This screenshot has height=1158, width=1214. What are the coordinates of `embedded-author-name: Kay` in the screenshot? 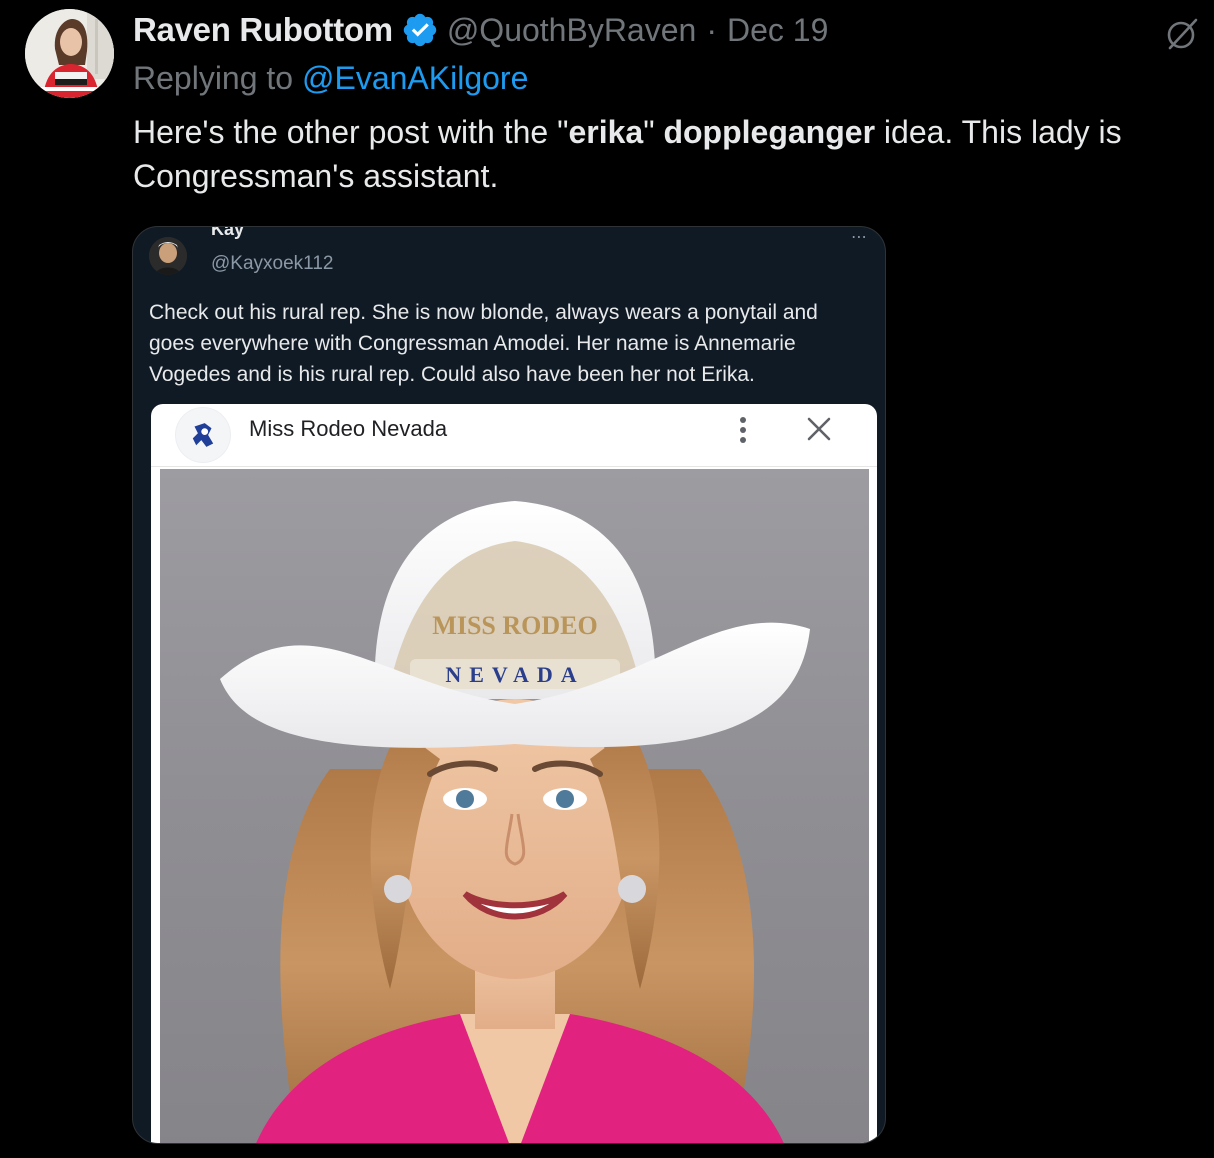 It's located at (228, 232).